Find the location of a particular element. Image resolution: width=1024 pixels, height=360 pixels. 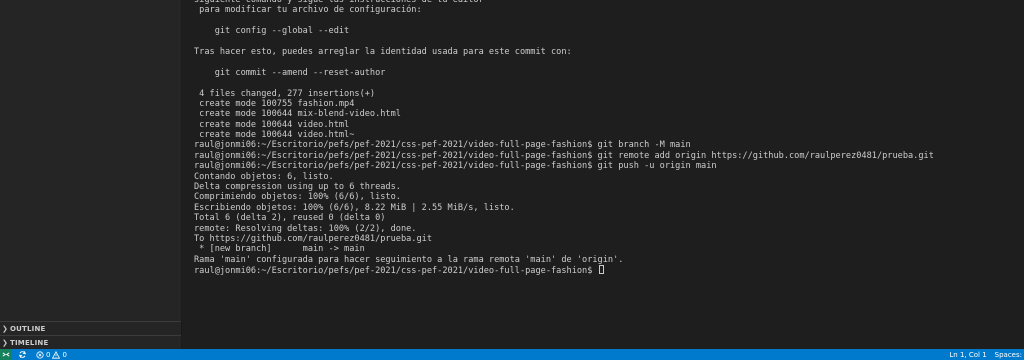

terminal-line: create mode 100644 video.html~ is located at coordinates (274, 135).